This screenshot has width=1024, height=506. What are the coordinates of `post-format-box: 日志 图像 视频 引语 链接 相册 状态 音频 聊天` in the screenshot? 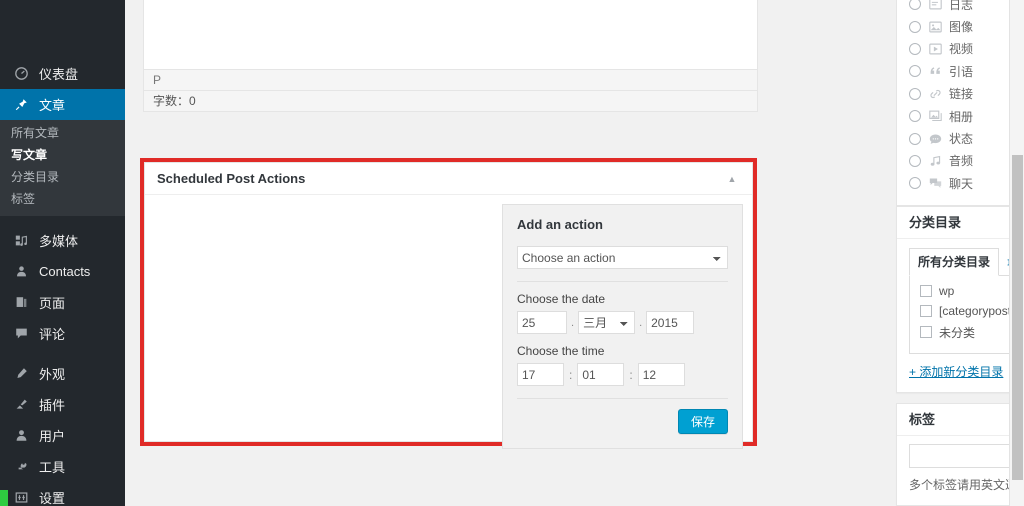 It's located at (960, 103).